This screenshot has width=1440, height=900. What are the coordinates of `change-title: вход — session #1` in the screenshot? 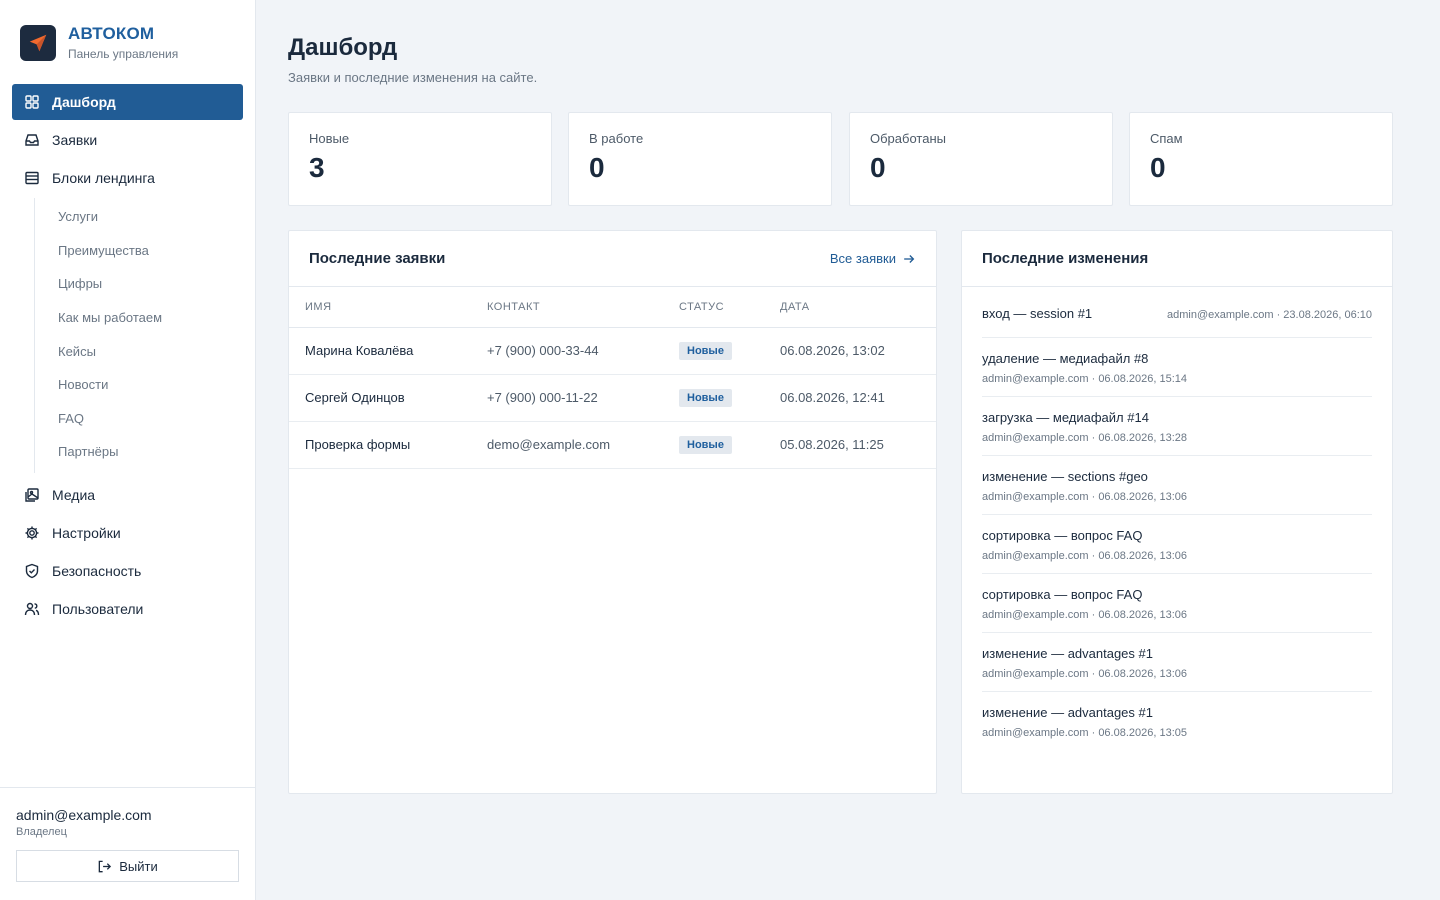 It's located at (1037, 313).